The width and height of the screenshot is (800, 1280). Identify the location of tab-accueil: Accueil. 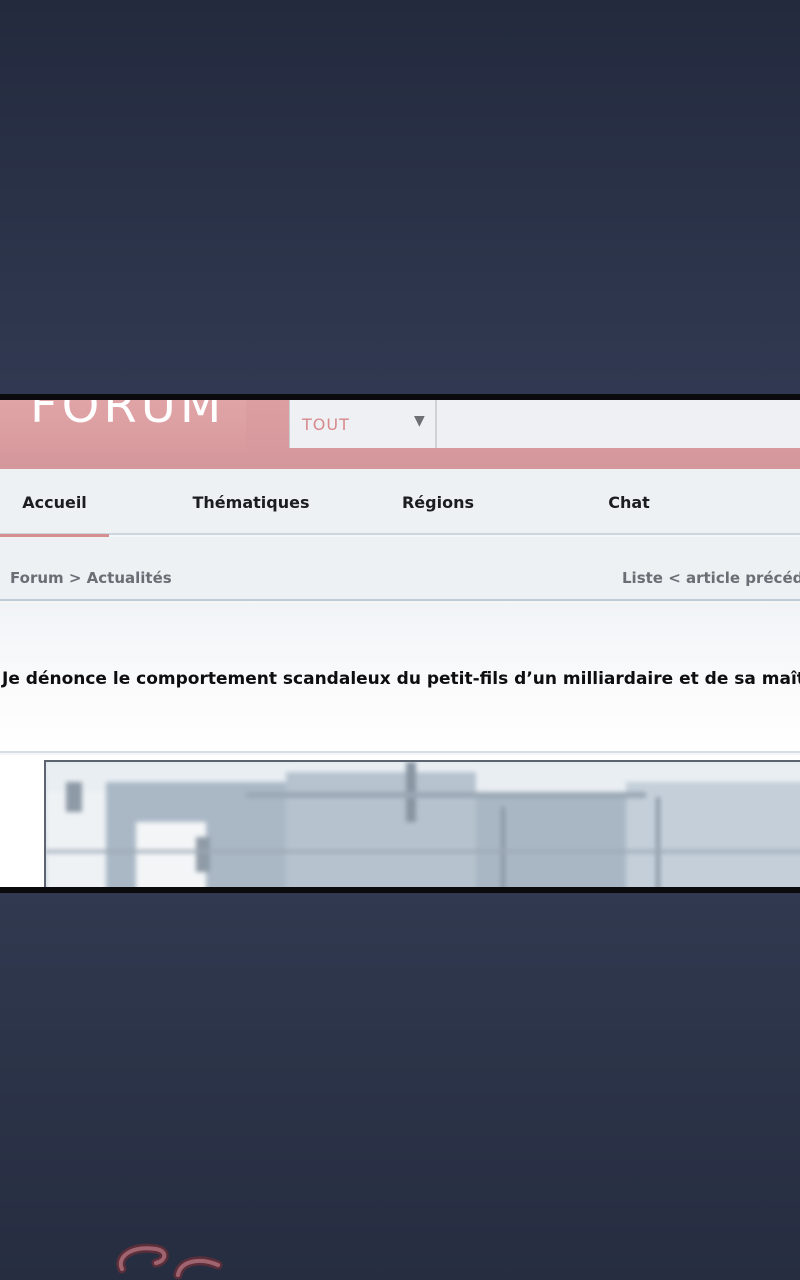
(54, 503).